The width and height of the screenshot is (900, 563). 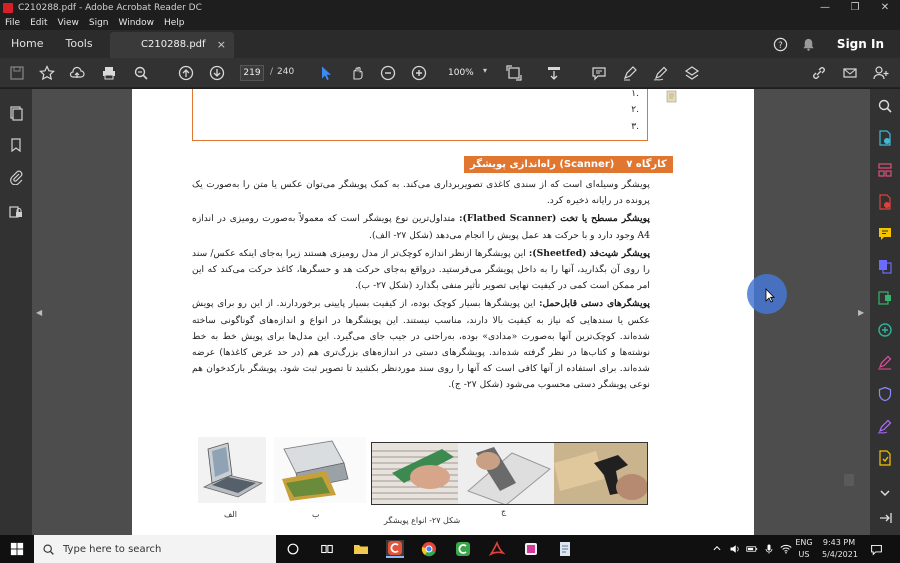 I want to click on scanner-figures, so click(x=423, y=473).